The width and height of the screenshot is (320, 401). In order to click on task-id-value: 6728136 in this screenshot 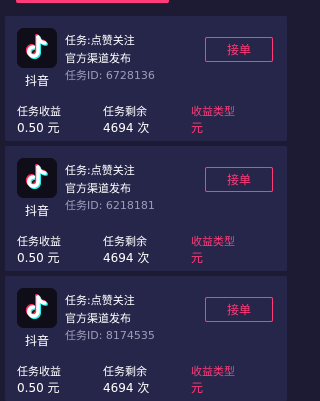, I will do `click(130, 75)`.